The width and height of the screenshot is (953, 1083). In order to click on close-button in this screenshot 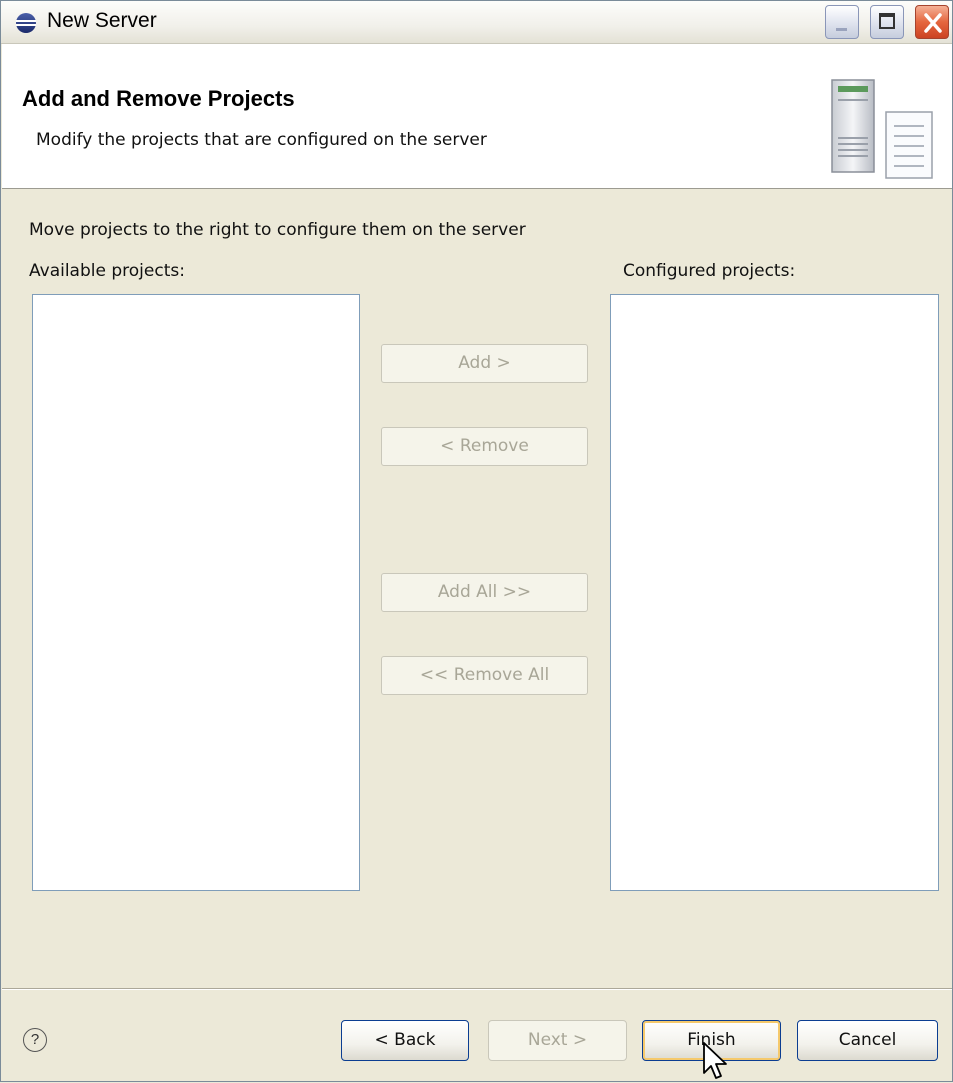, I will do `click(932, 22)`.